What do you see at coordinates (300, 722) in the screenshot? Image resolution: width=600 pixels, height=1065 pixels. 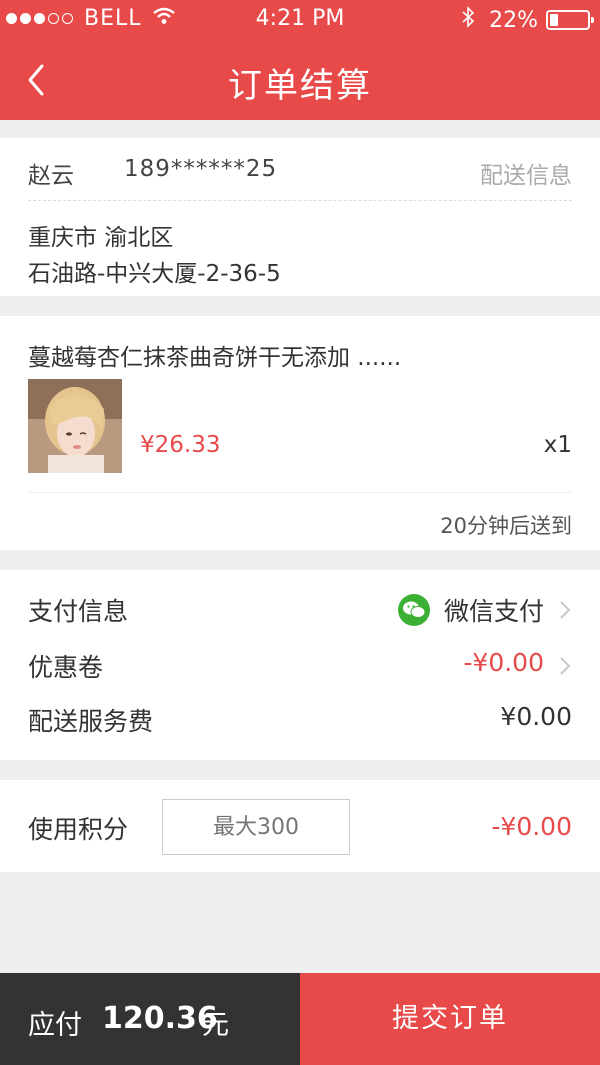 I see `delivery-fee-row: 配送服务费 ¥0.00` at bounding box center [300, 722].